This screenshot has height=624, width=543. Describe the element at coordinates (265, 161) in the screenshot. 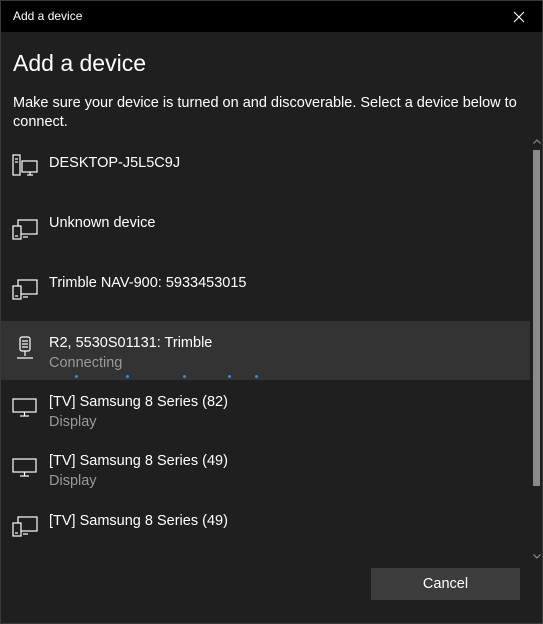

I see `device-item-desktop: DESKTOP-J5L5C9J` at that location.